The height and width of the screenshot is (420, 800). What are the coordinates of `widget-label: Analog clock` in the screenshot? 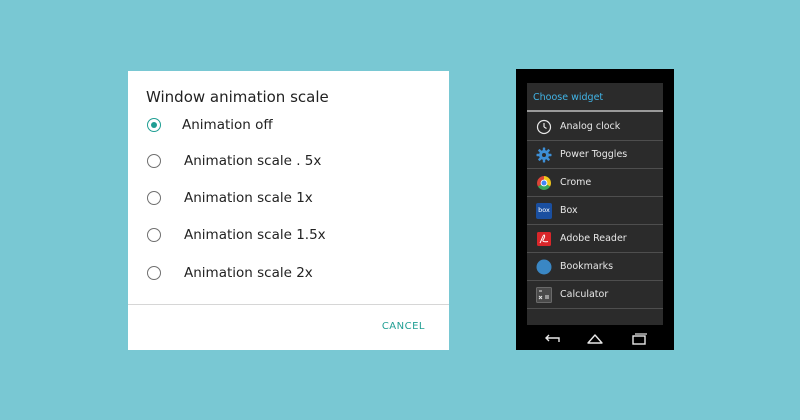 It's located at (590, 126).